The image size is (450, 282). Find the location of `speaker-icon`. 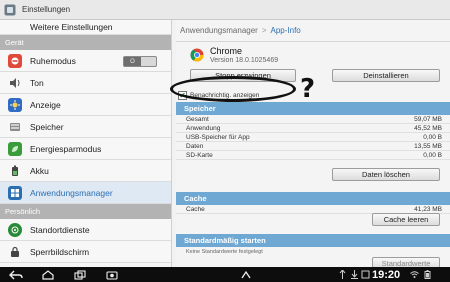

speaker-icon is located at coordinates (15, 83).